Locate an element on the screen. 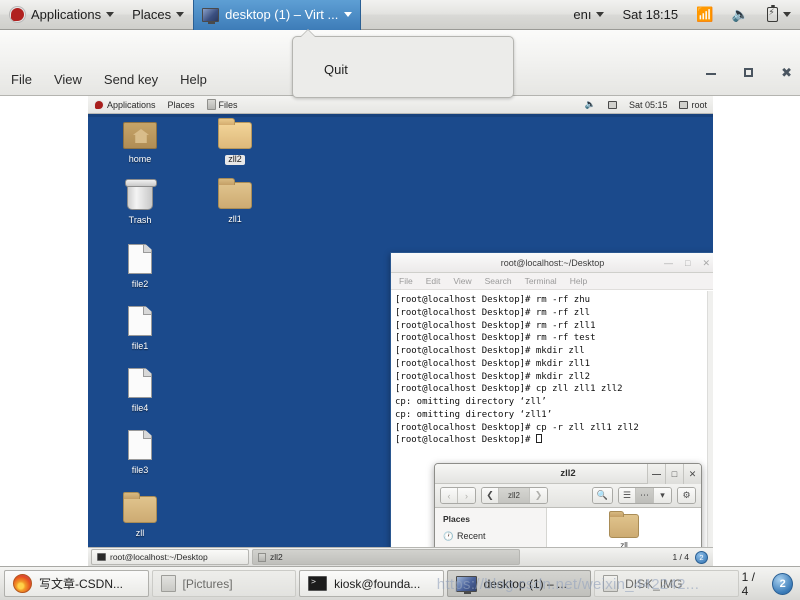  chevron-down-icon: ▾ is located at coordinates (662, 495).